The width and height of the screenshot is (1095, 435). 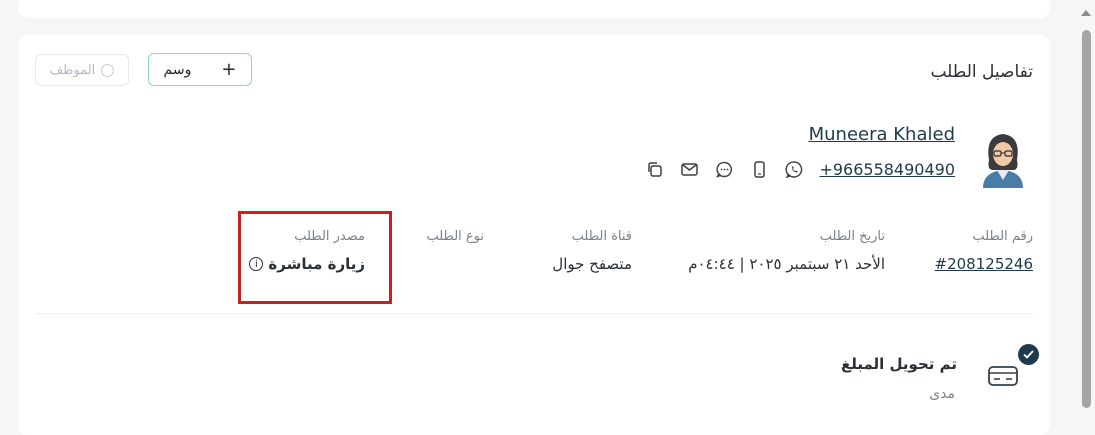 I want to click on whatsapp-icon, so click(x=794, y=169).